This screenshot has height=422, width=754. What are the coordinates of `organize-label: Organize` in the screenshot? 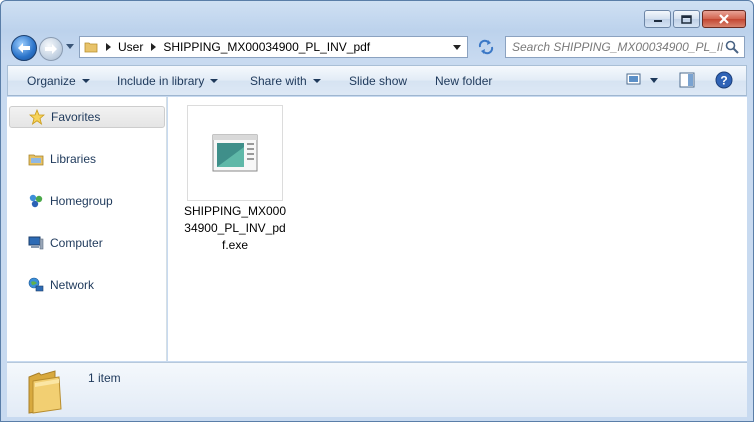 It's located at (51, 80).